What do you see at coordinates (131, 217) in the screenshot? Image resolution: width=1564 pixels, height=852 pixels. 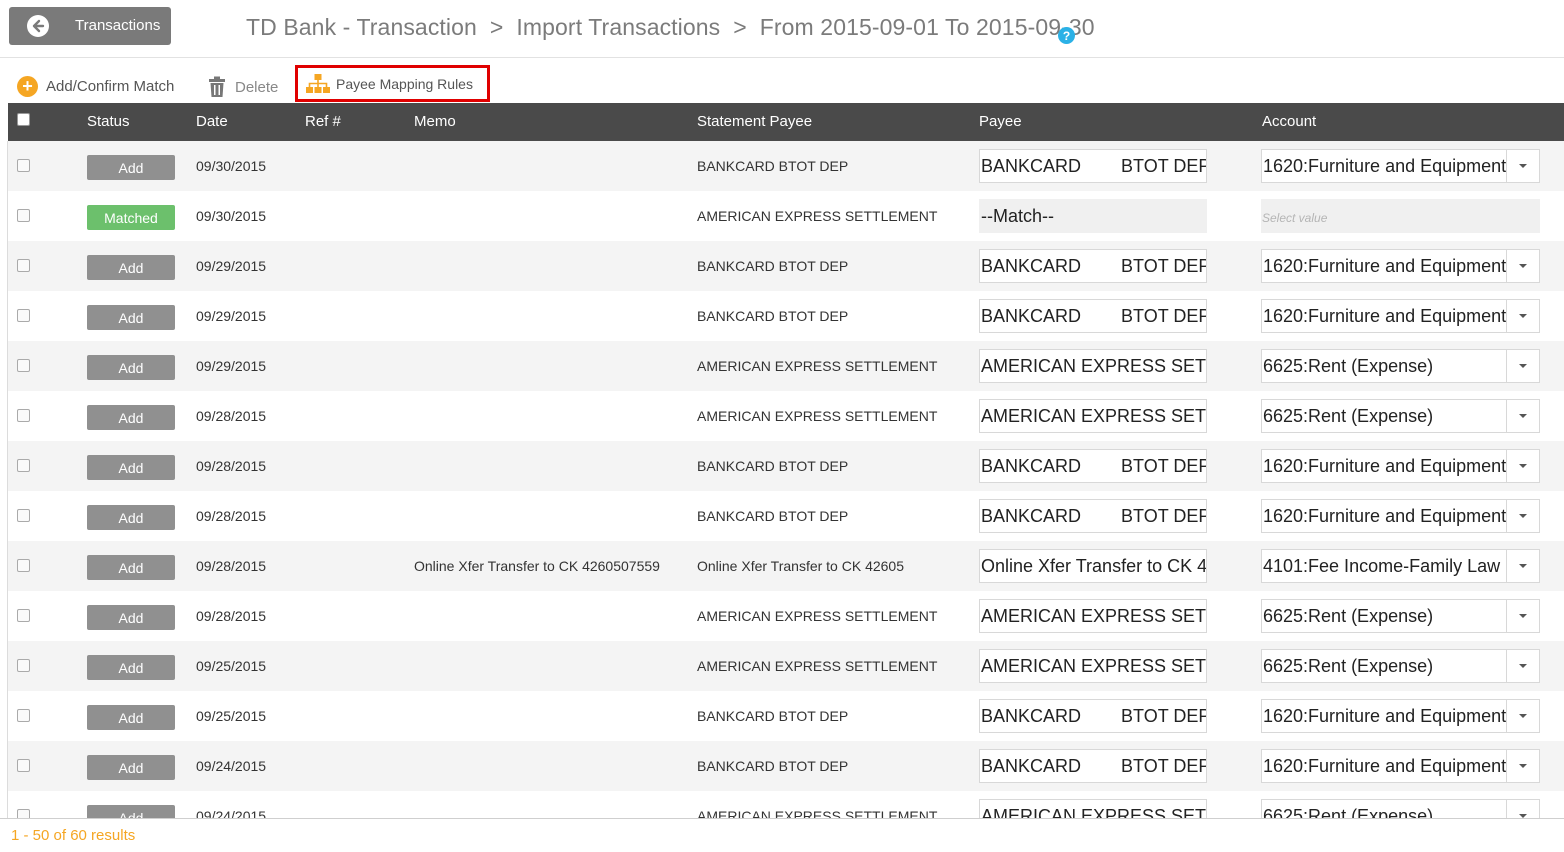 I see `status-badge: Matched` at bounding box center [131, 217].